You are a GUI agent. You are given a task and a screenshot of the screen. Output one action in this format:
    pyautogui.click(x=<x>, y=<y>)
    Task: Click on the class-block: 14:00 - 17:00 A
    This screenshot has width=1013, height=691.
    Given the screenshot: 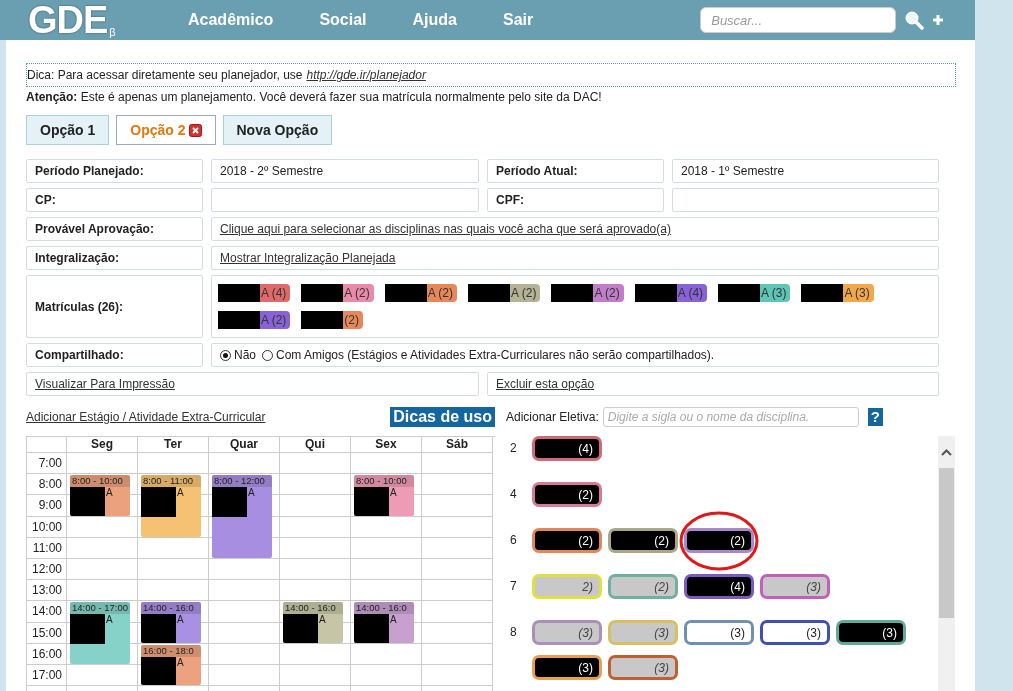 What is the action you would take?
    pyautogui.click(x=100, y=633)
    